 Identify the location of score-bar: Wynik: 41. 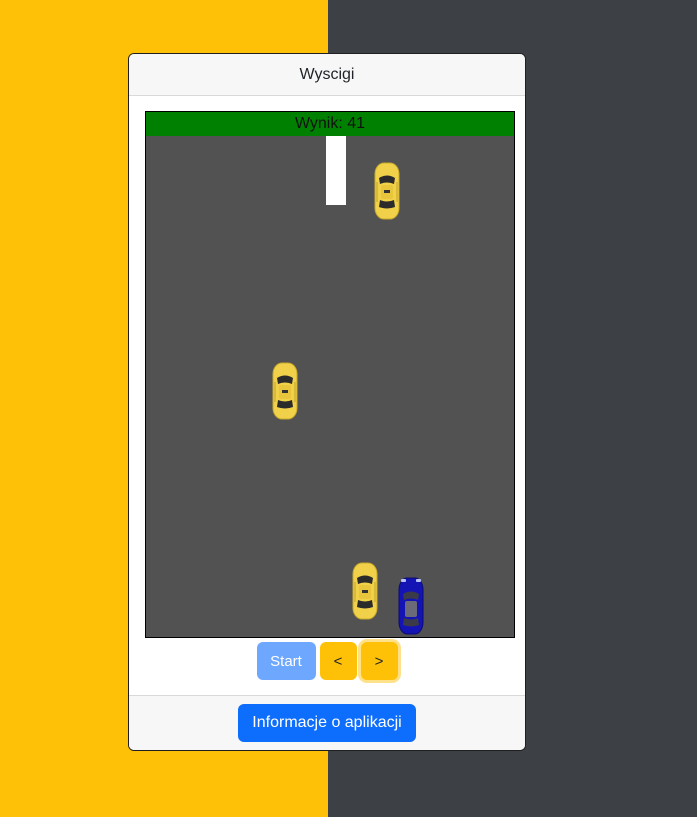
(330, 124).